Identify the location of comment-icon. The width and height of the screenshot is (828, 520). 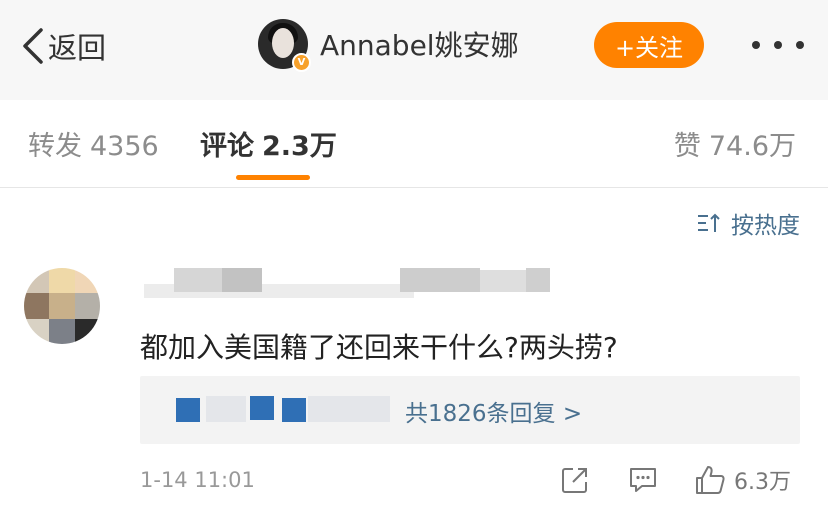
(643, 480).